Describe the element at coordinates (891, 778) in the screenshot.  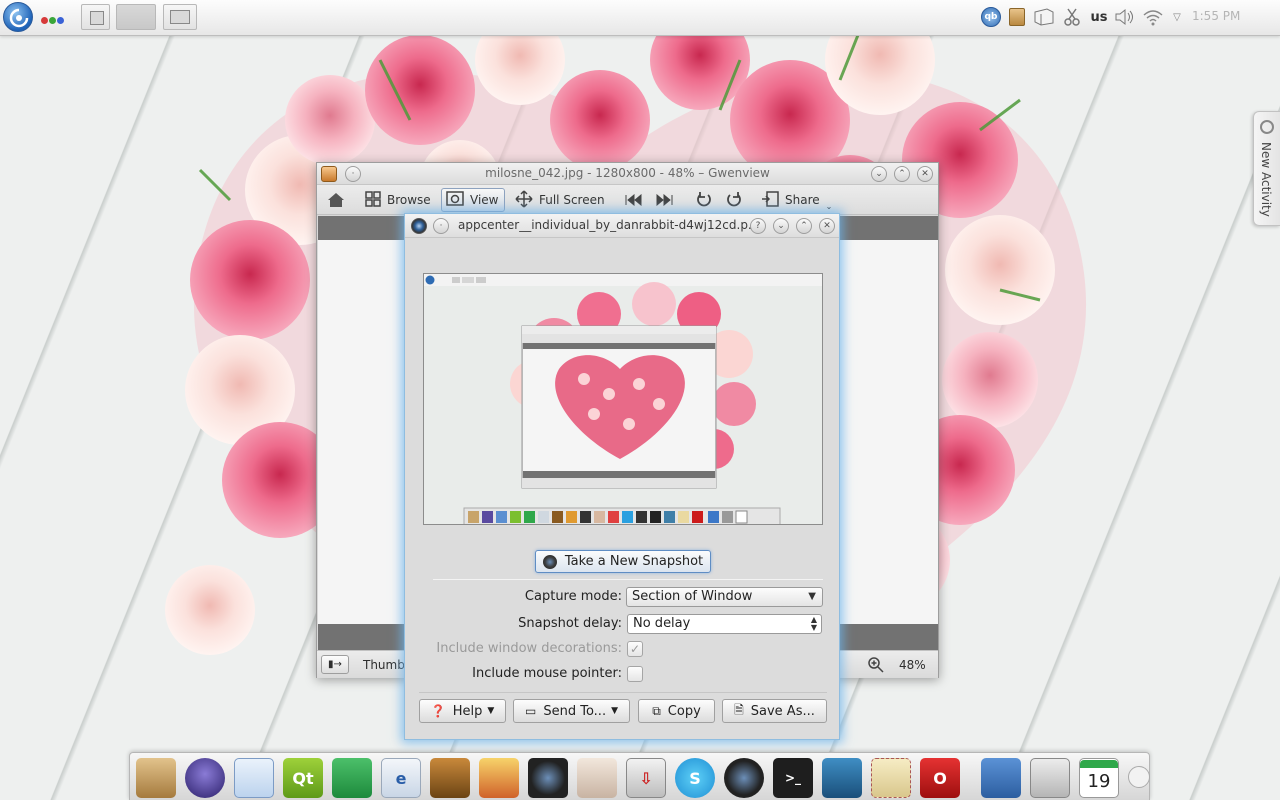
I see `mail-client-icon` at that location.